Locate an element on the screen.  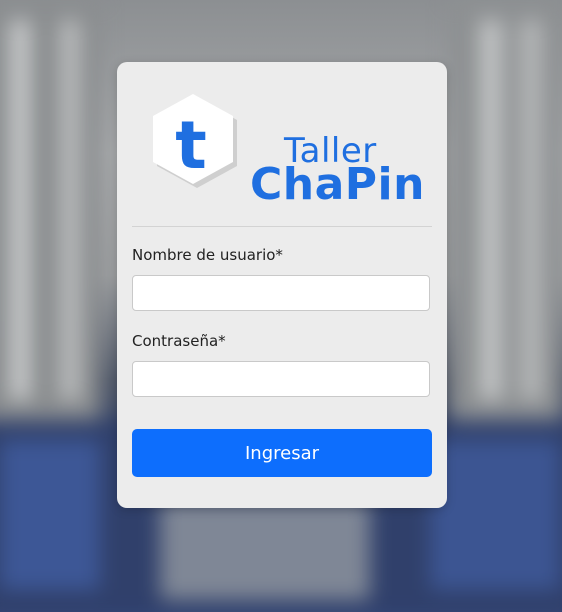
submit-button: Ingresar is located at coordinates (282, 453).